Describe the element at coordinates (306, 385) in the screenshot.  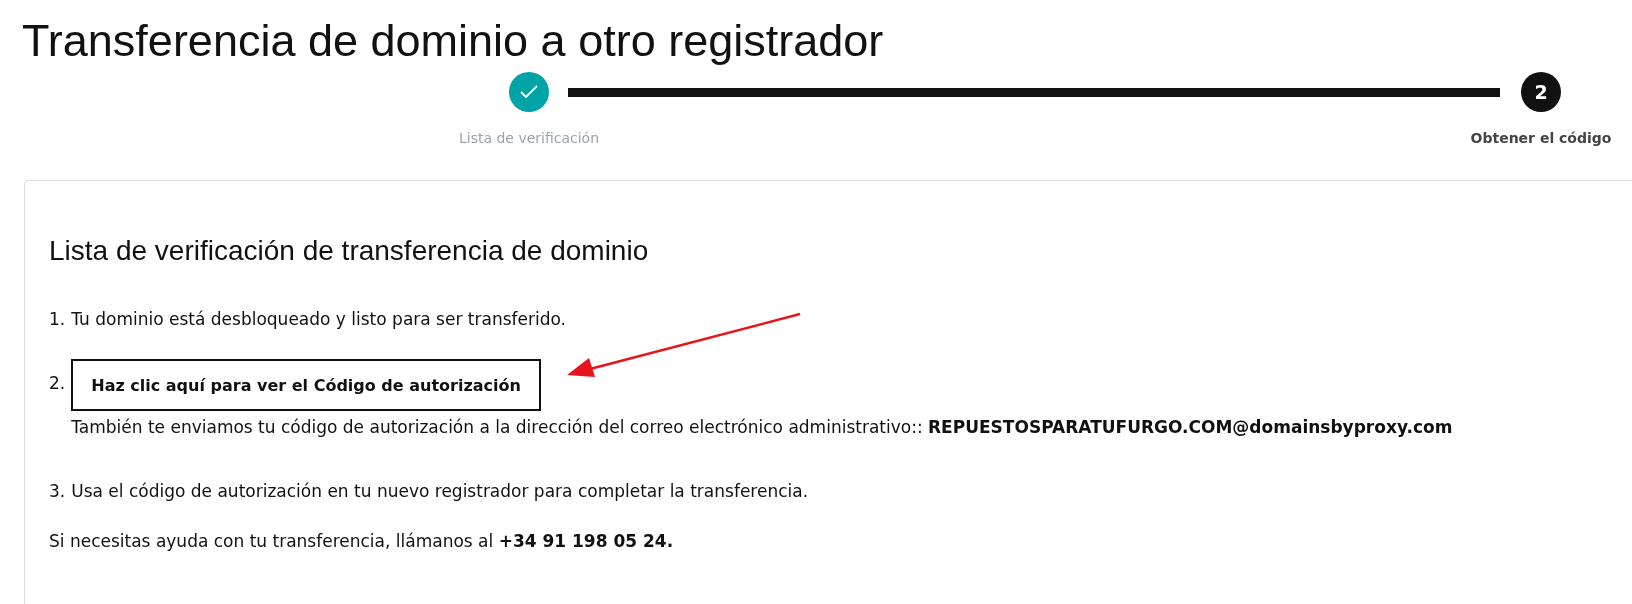
I see `auth-code-button: Haz clic aquí para ver el Código de autorización` at that location.